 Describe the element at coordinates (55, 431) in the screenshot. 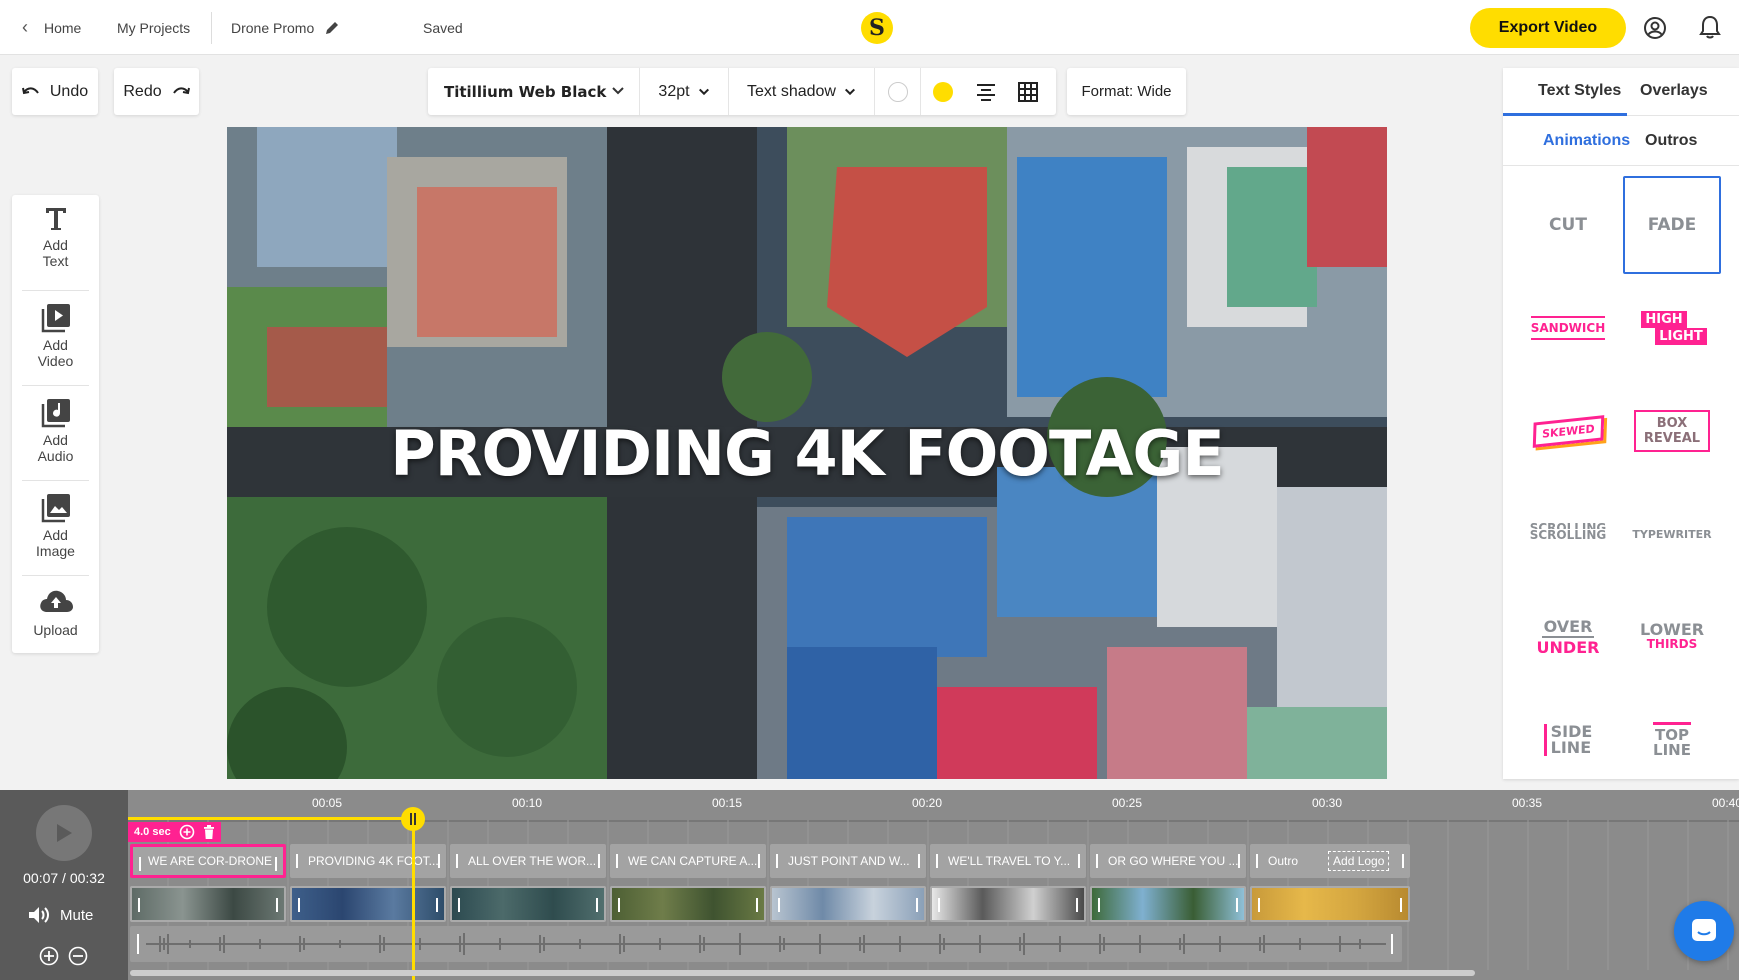

I see `add-audio-button: Add Audio` at that location.